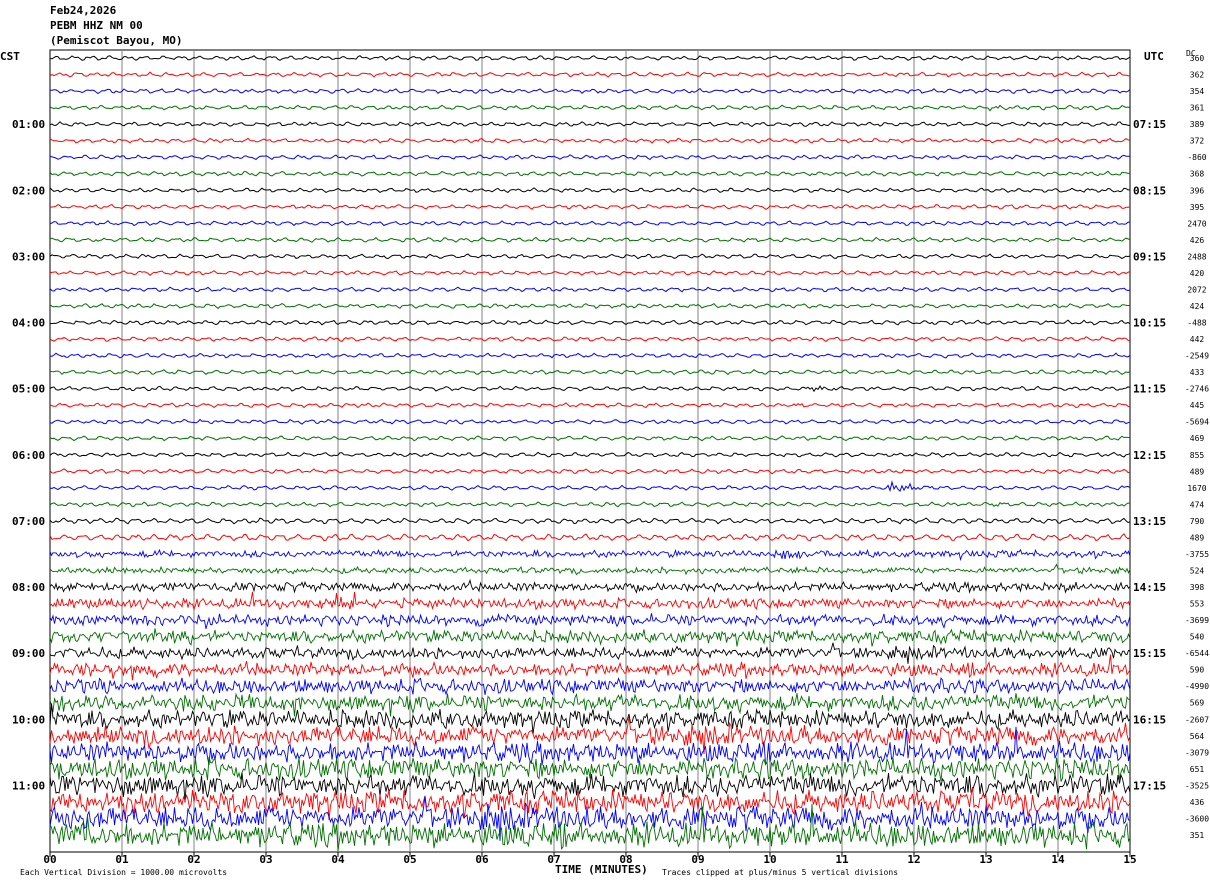 This screenshot has height=886, width=1210. What do you see at coordinates (1197, 620) in the screenshot?
I see `dc-value-label: -3699` at bounding box center [1197, 620].